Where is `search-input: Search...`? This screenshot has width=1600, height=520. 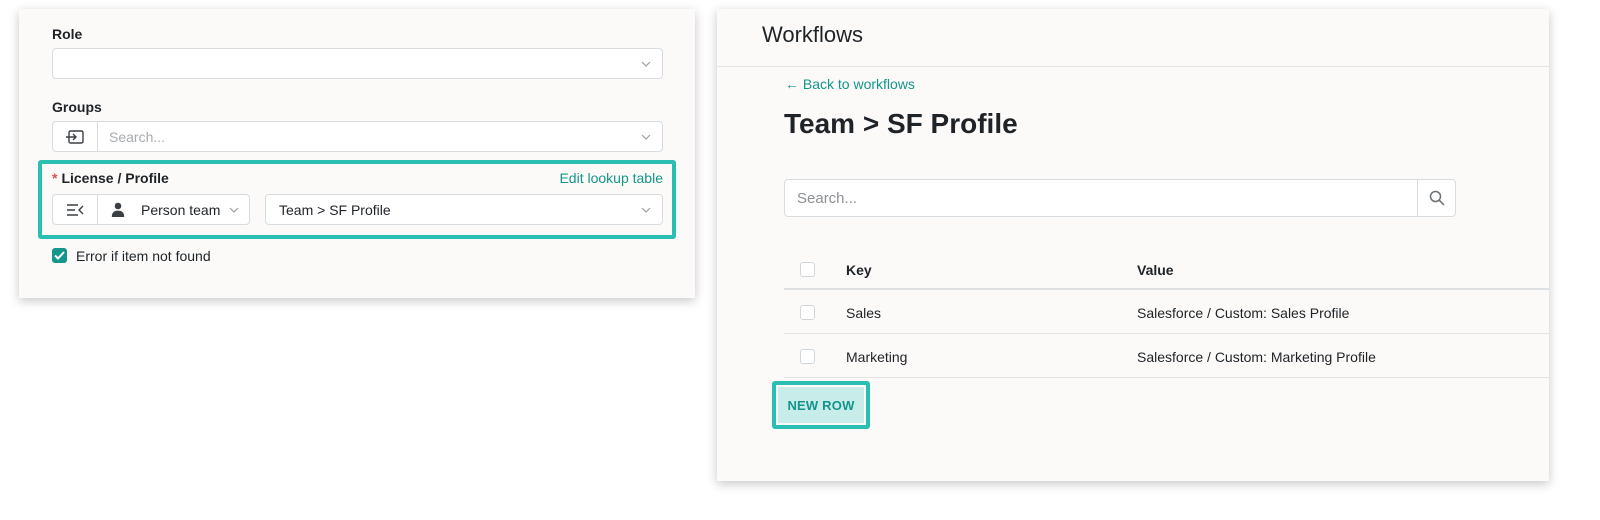
search-input: Search... is located at coordinates (827, 198).